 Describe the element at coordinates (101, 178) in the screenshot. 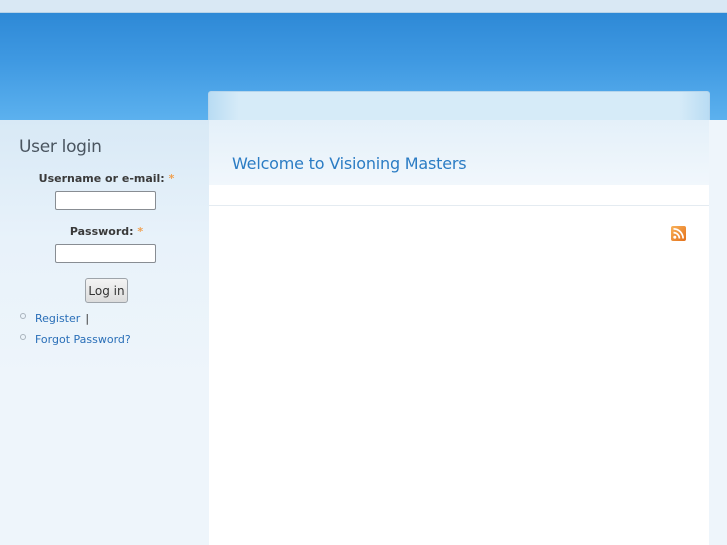

I see `username-label-text: Username or e-mail:` at that location.